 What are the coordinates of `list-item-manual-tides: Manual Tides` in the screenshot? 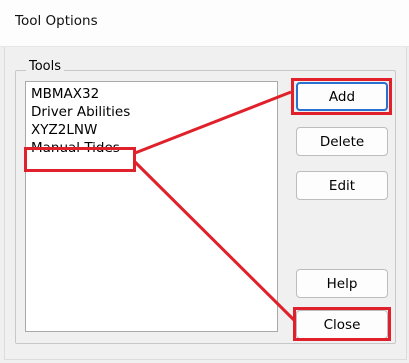 It's located at (75, 148).